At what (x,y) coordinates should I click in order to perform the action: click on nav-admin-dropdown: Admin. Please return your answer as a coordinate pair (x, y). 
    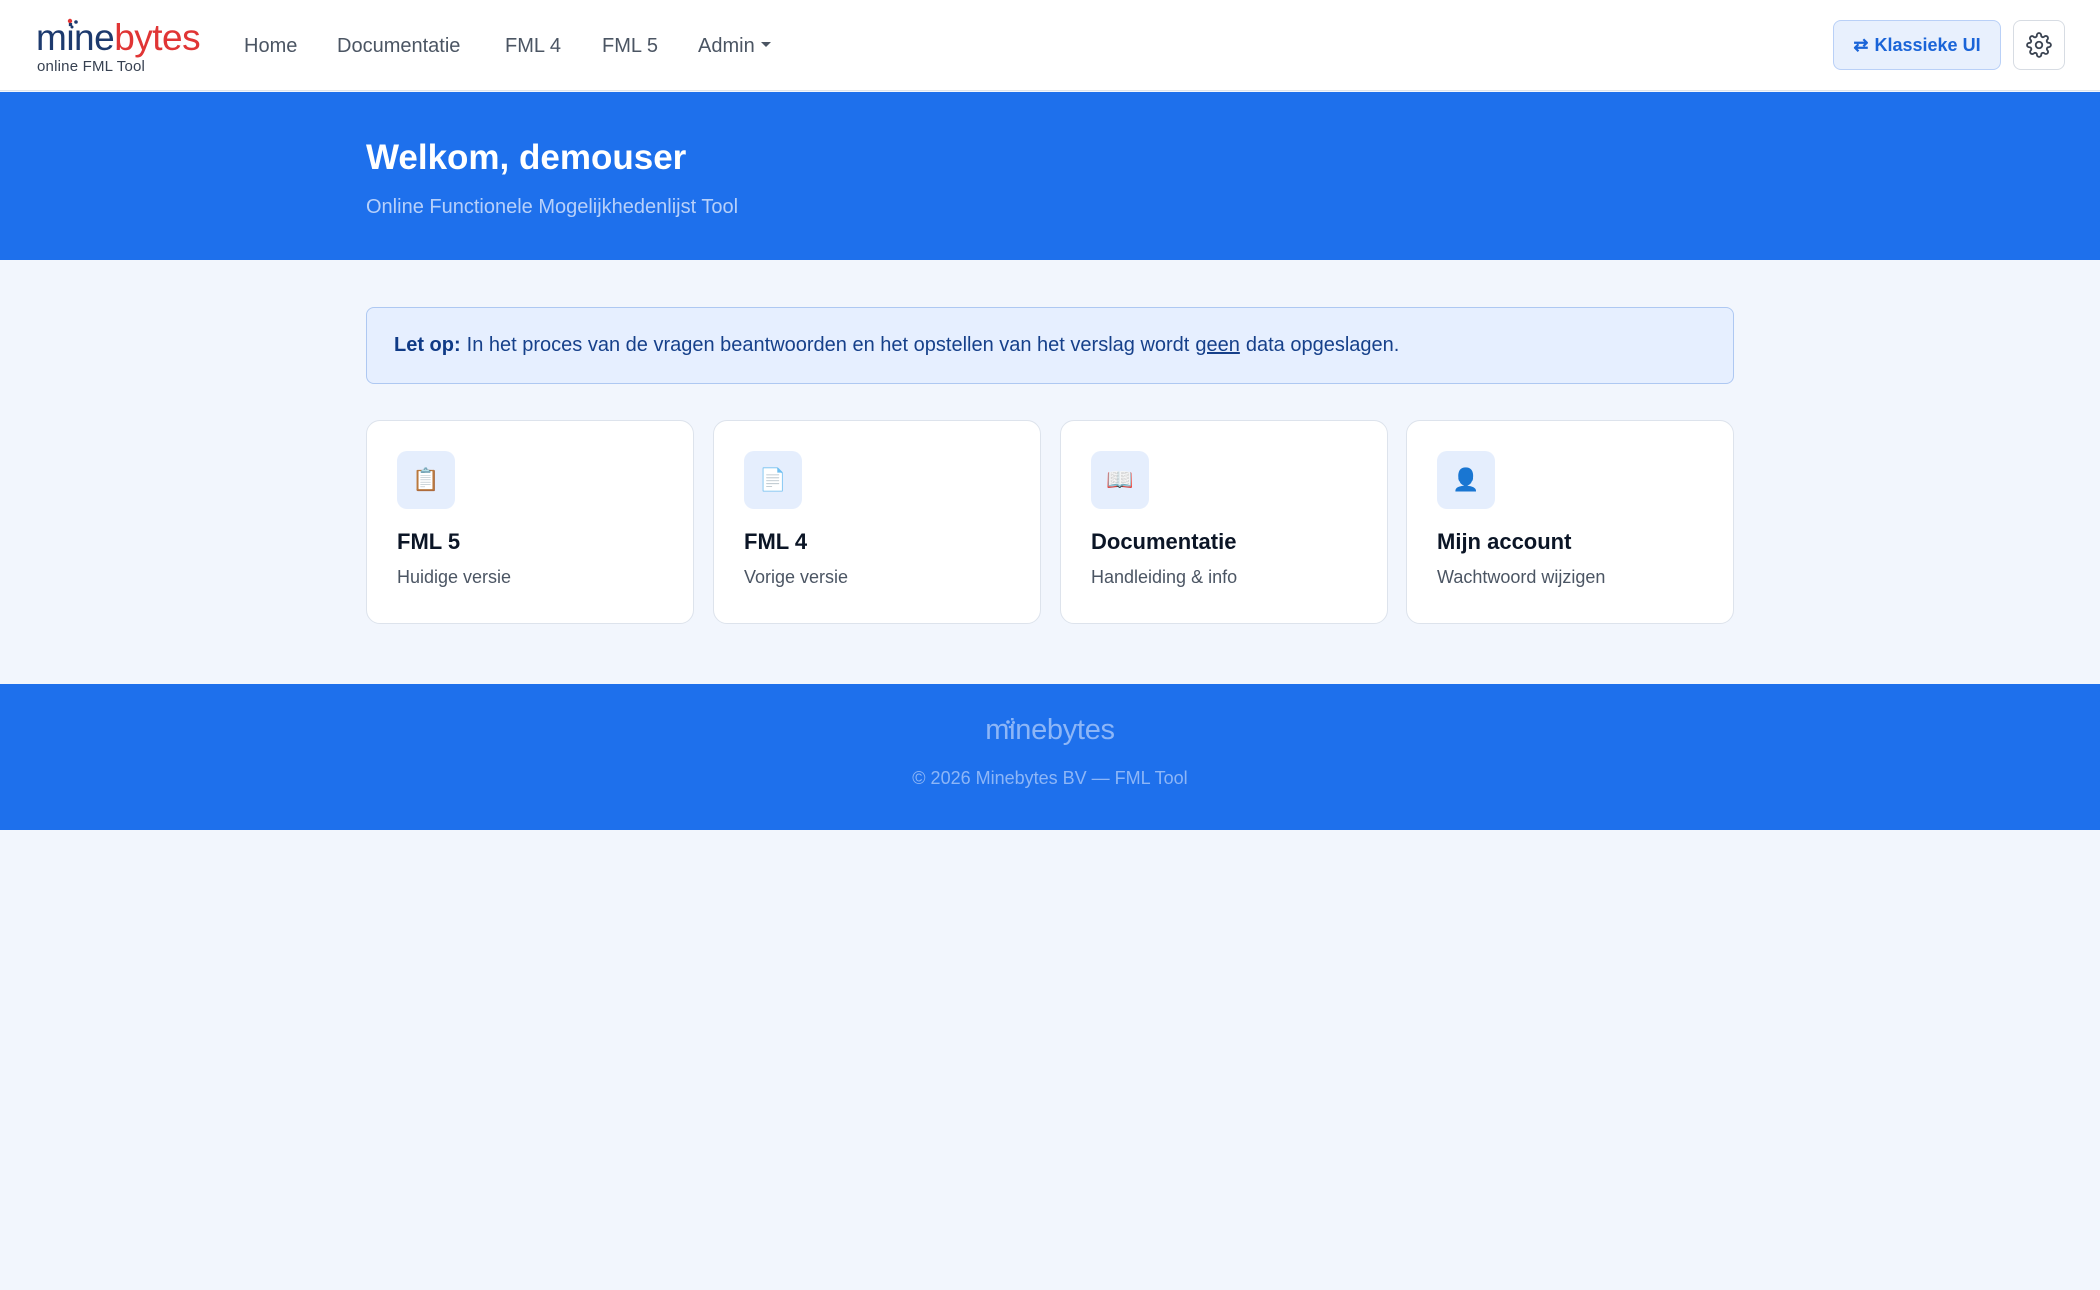
    Looking at the image, I should click on (734, 46).